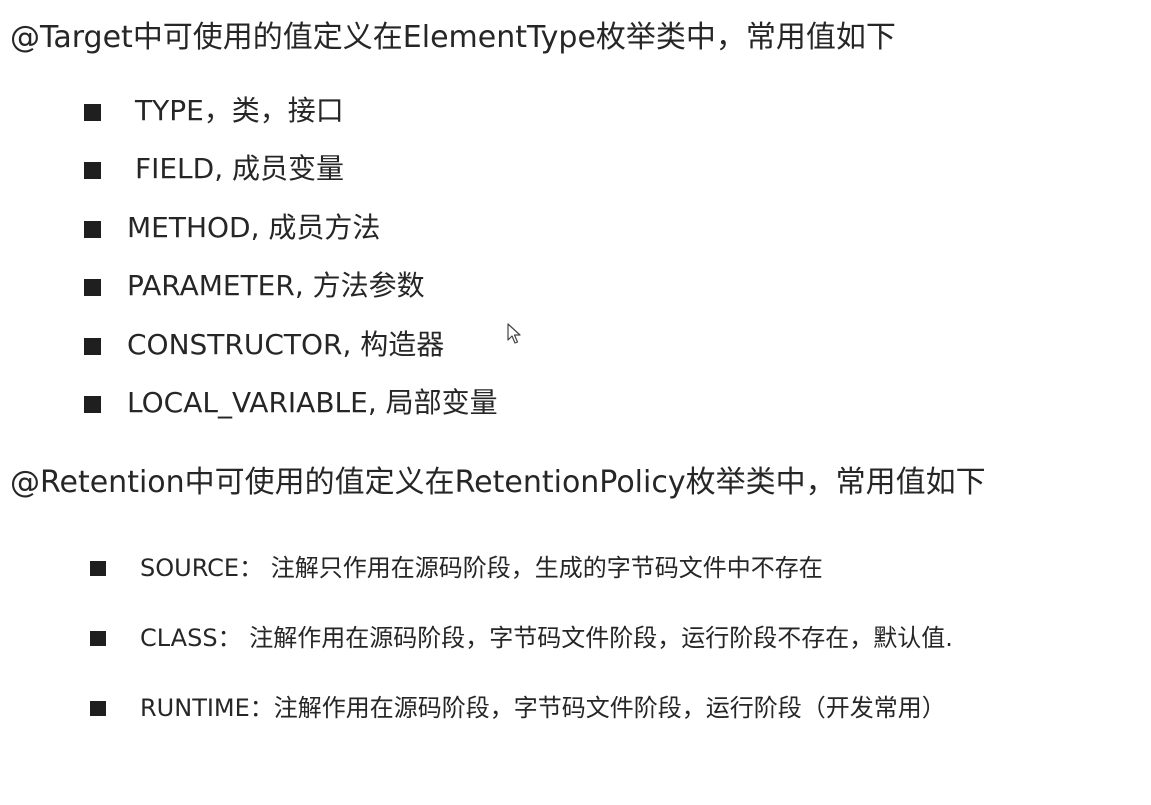  Describe the element at coordinates (276, 285) in the screenshot. I see `list-item-label: PARAMETER, 方法参数` at that location.